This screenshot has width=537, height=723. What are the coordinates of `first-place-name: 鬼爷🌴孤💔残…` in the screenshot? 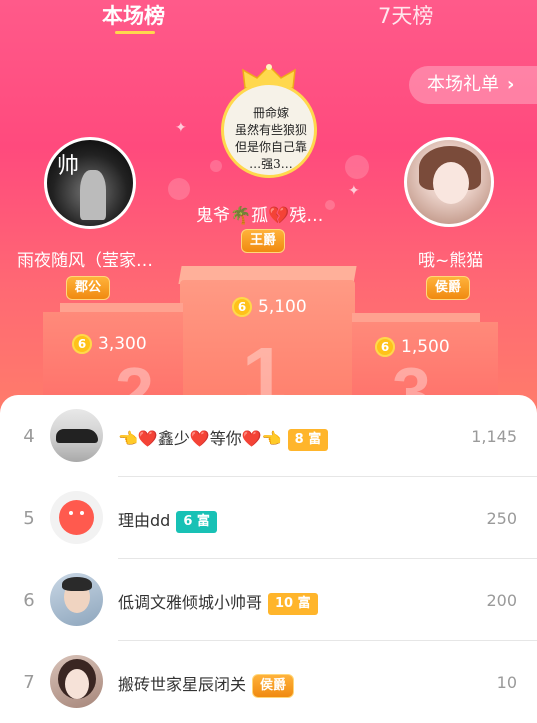 It's located at (260, 216).